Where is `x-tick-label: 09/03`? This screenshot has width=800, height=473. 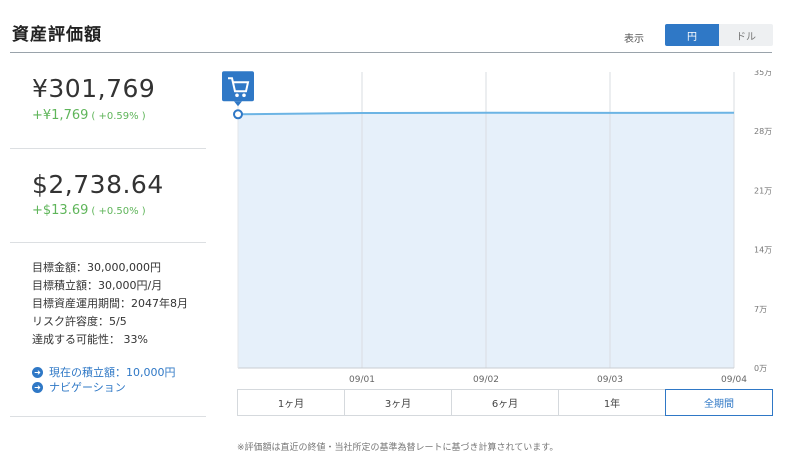 x-tick-label: 09/03 is located at coordinates (610, 380).